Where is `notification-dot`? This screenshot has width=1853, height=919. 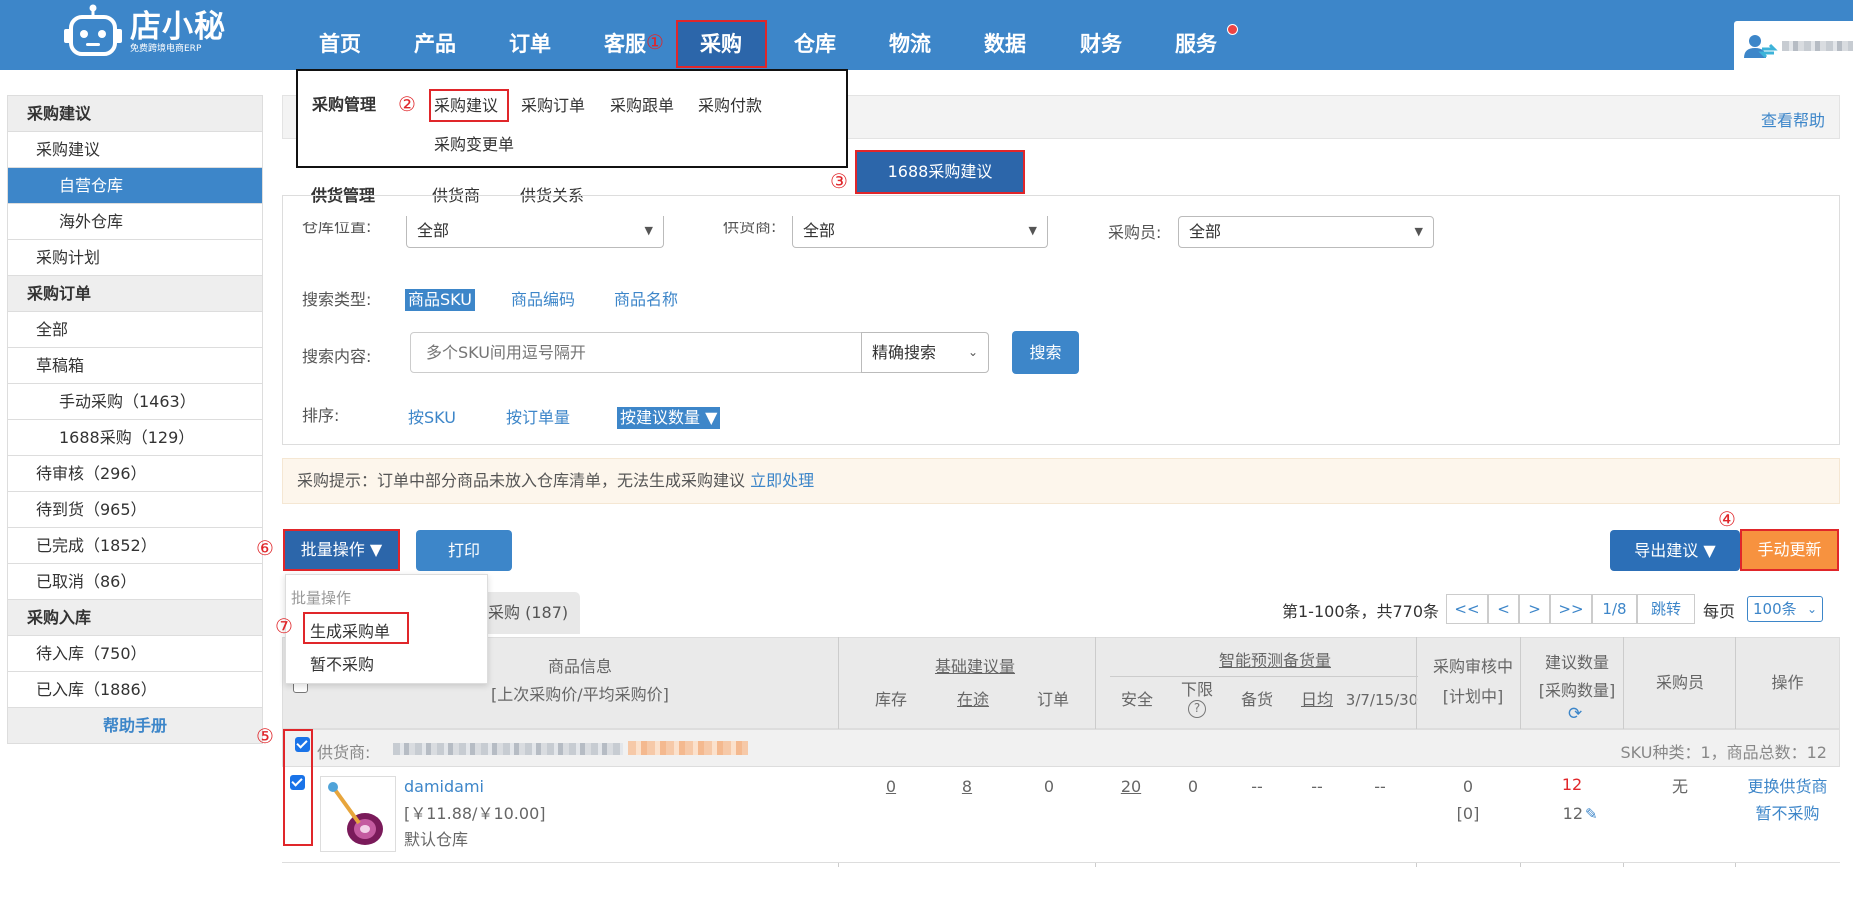
notification-dot is located at coordinates (1232, 29).